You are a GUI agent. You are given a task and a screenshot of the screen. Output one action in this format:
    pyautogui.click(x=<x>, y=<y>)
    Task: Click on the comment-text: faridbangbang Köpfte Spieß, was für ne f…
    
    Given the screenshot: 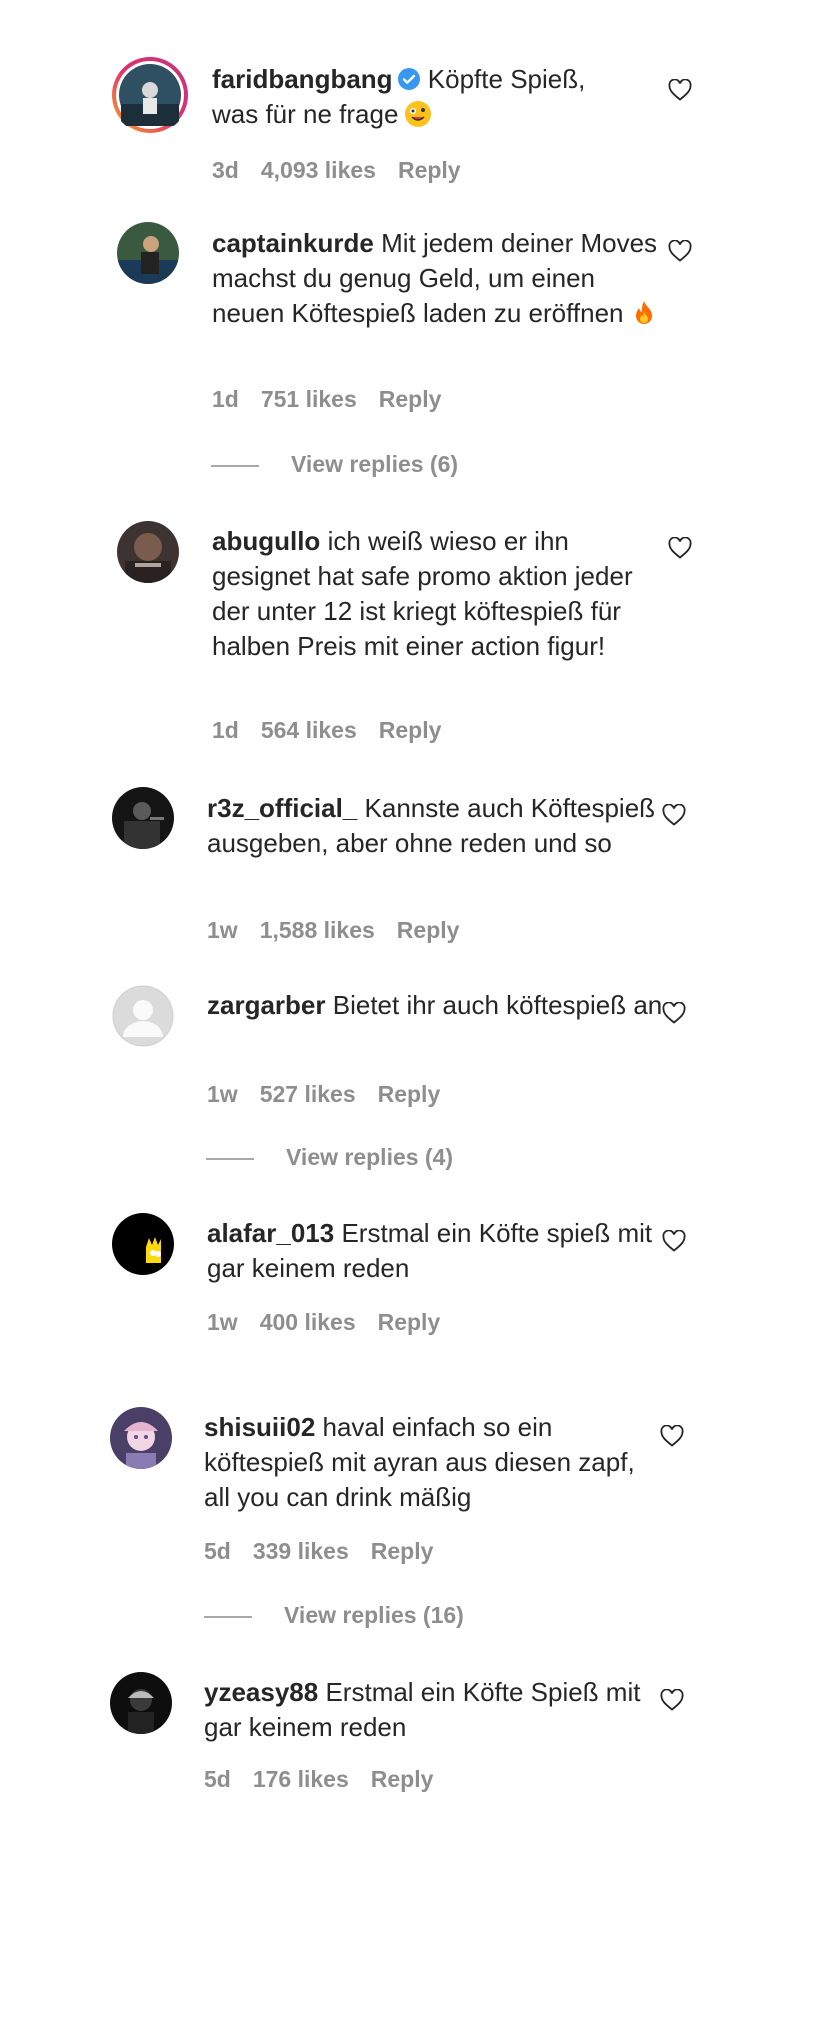 What is the action you would take?
    pyautogui.click(x=422, y=97)
    